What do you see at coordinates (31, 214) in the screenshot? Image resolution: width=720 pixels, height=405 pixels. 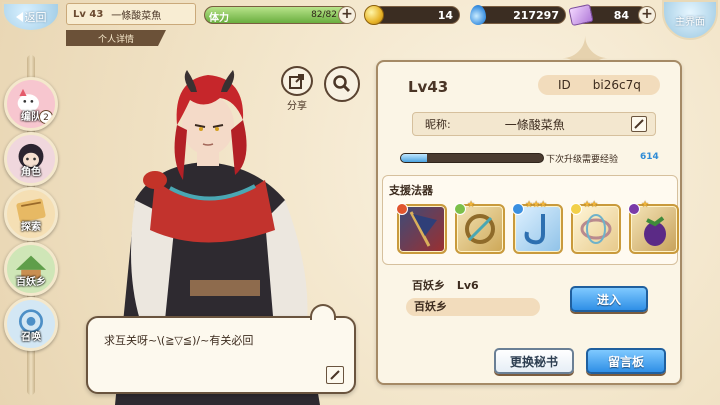 I see `sidebar-item-explore: 探索` at bounding box center [31, 214].